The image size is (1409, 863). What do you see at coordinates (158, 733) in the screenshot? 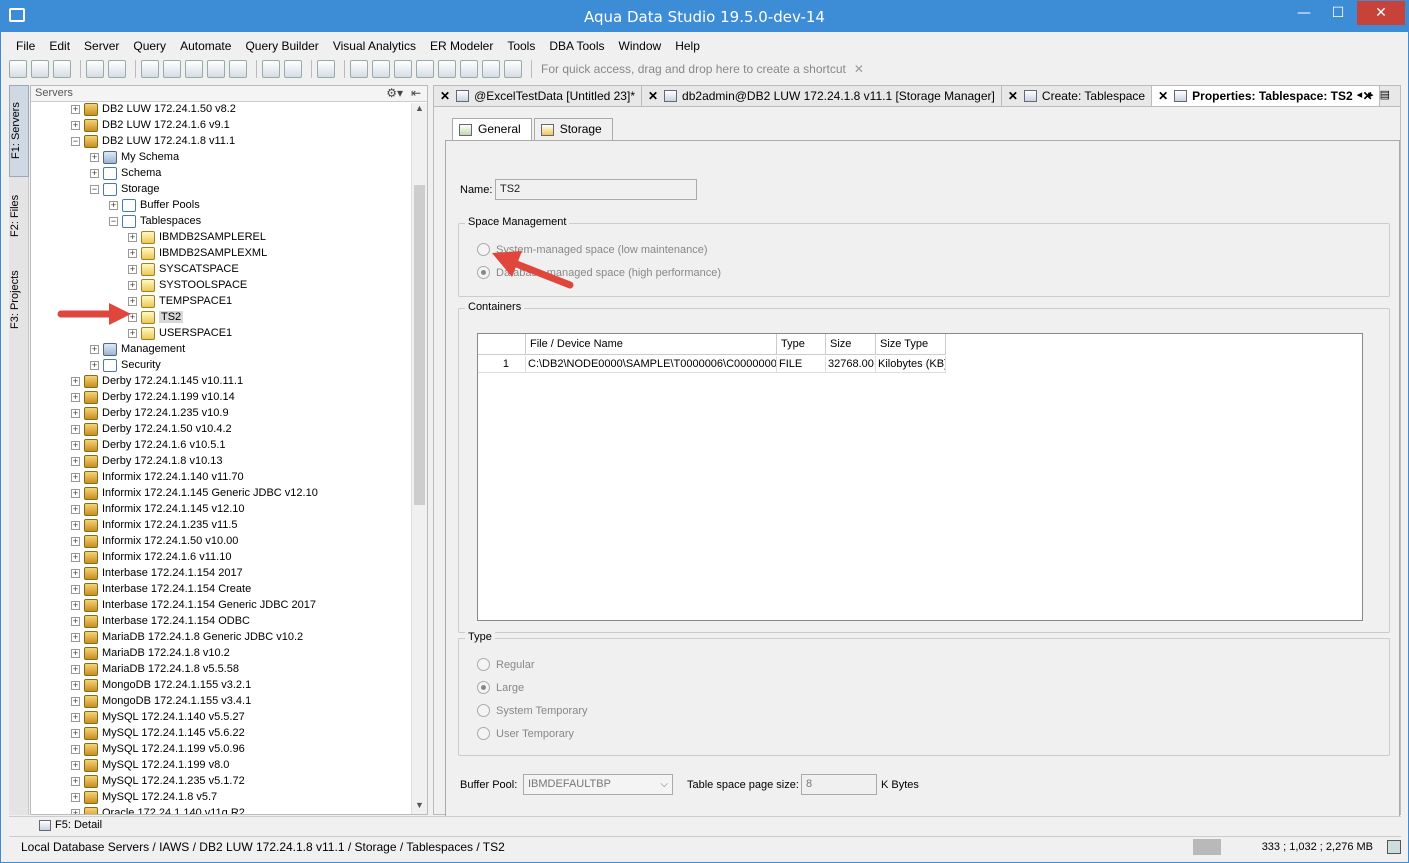
I see `tree-node: + MySQL 172.24.1.145 v5.6.22` at bounding box center [158, 733].